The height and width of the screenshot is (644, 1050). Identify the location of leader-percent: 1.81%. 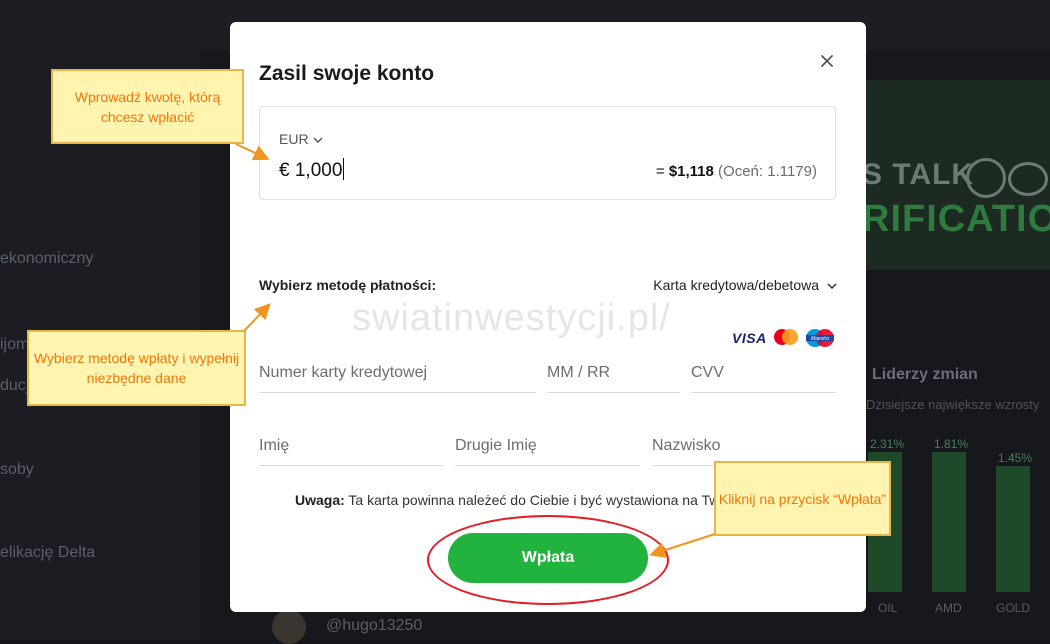
(951, 444).